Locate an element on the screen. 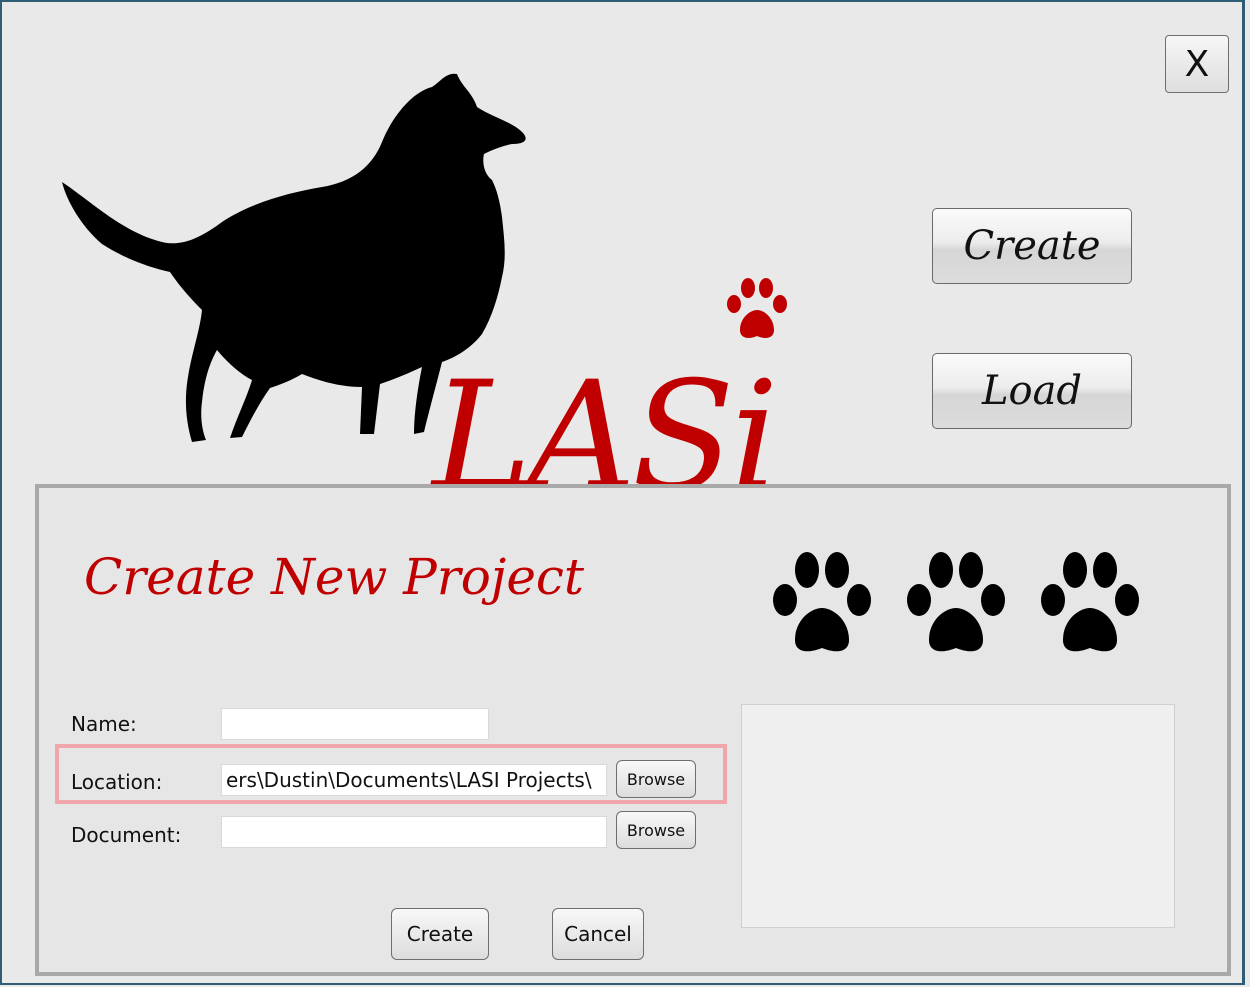 The image size is (1250, 987). document-label: Document: is located at coordinates (126, 835).